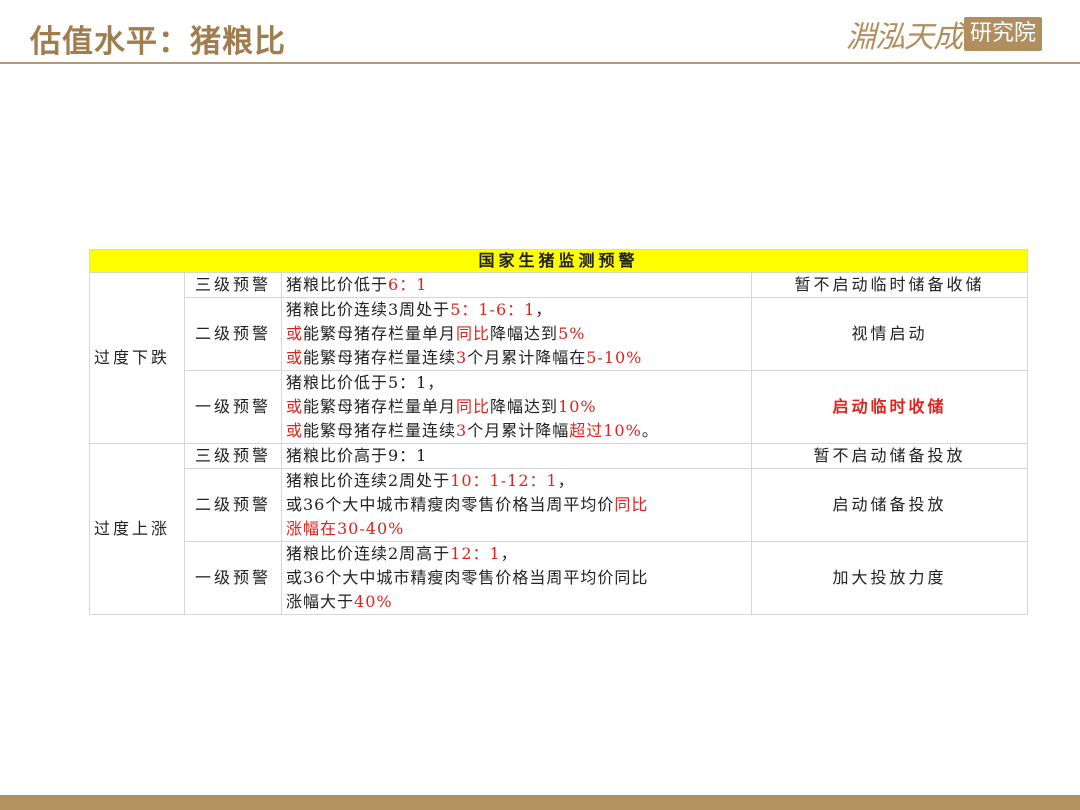 The image size is (1080, 810). Describe the element at coordinates (577, 406) in the screenshot. I see `condition-text: 10%` at that location.